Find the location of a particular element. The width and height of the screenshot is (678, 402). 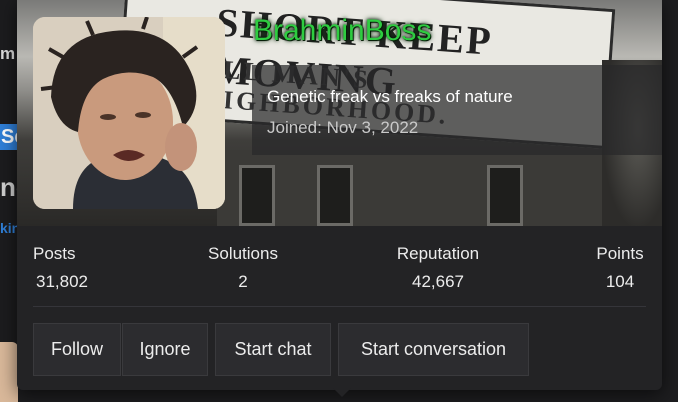

stat-label: Solutions is located at coordinates (243, 253).